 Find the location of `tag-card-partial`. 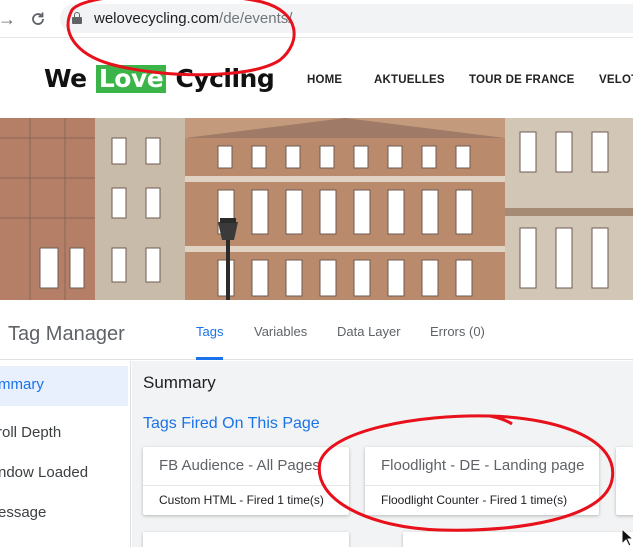

tag-card-partial is located at coordinates (624, 481).